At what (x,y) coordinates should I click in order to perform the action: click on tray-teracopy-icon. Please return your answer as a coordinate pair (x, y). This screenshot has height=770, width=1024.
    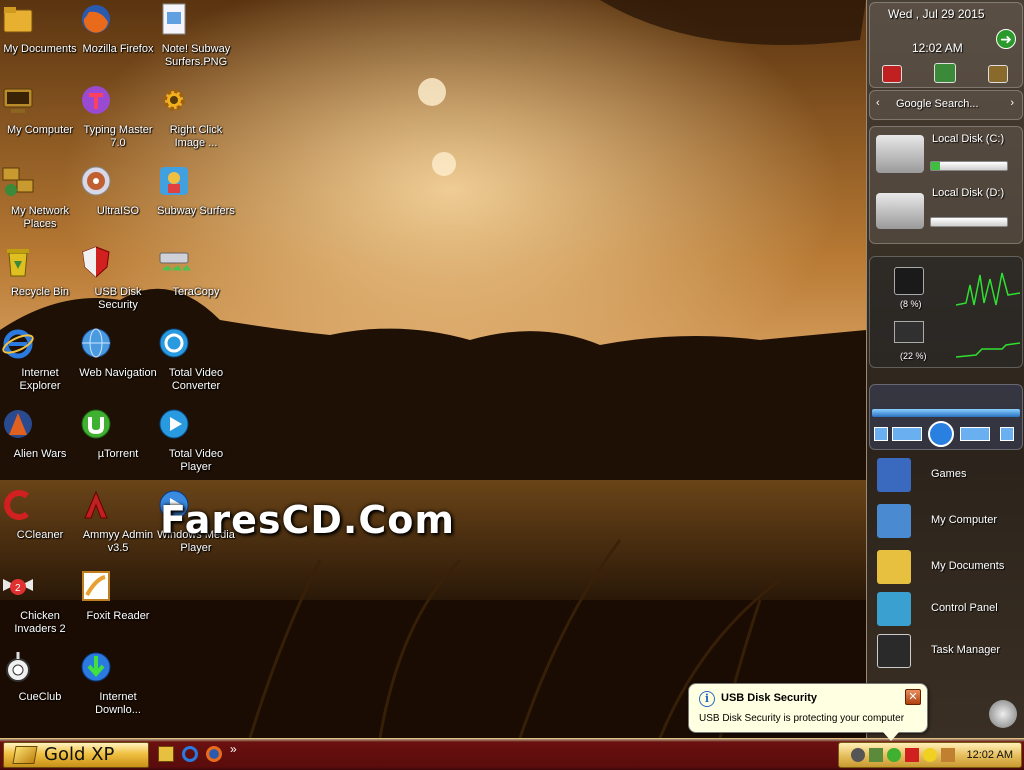
    Looking at the image, I should click on (876, 755).